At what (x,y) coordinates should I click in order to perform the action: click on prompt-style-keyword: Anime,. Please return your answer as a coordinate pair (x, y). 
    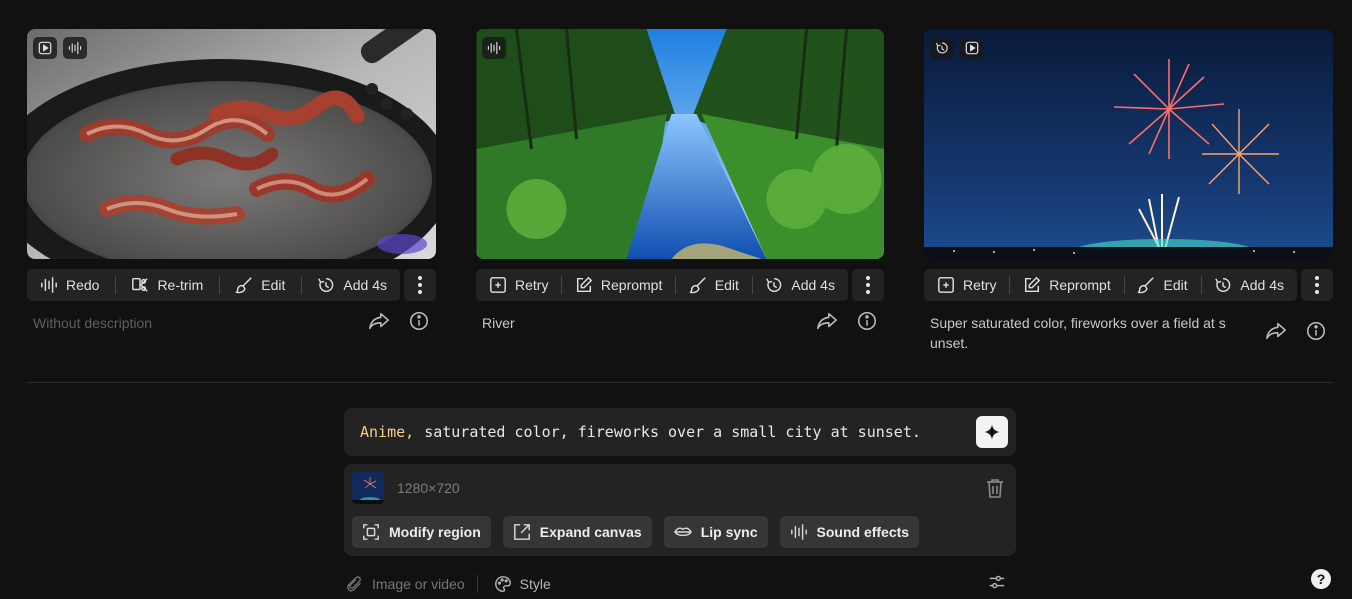
    Looking at the image, I should click on (387, 432).